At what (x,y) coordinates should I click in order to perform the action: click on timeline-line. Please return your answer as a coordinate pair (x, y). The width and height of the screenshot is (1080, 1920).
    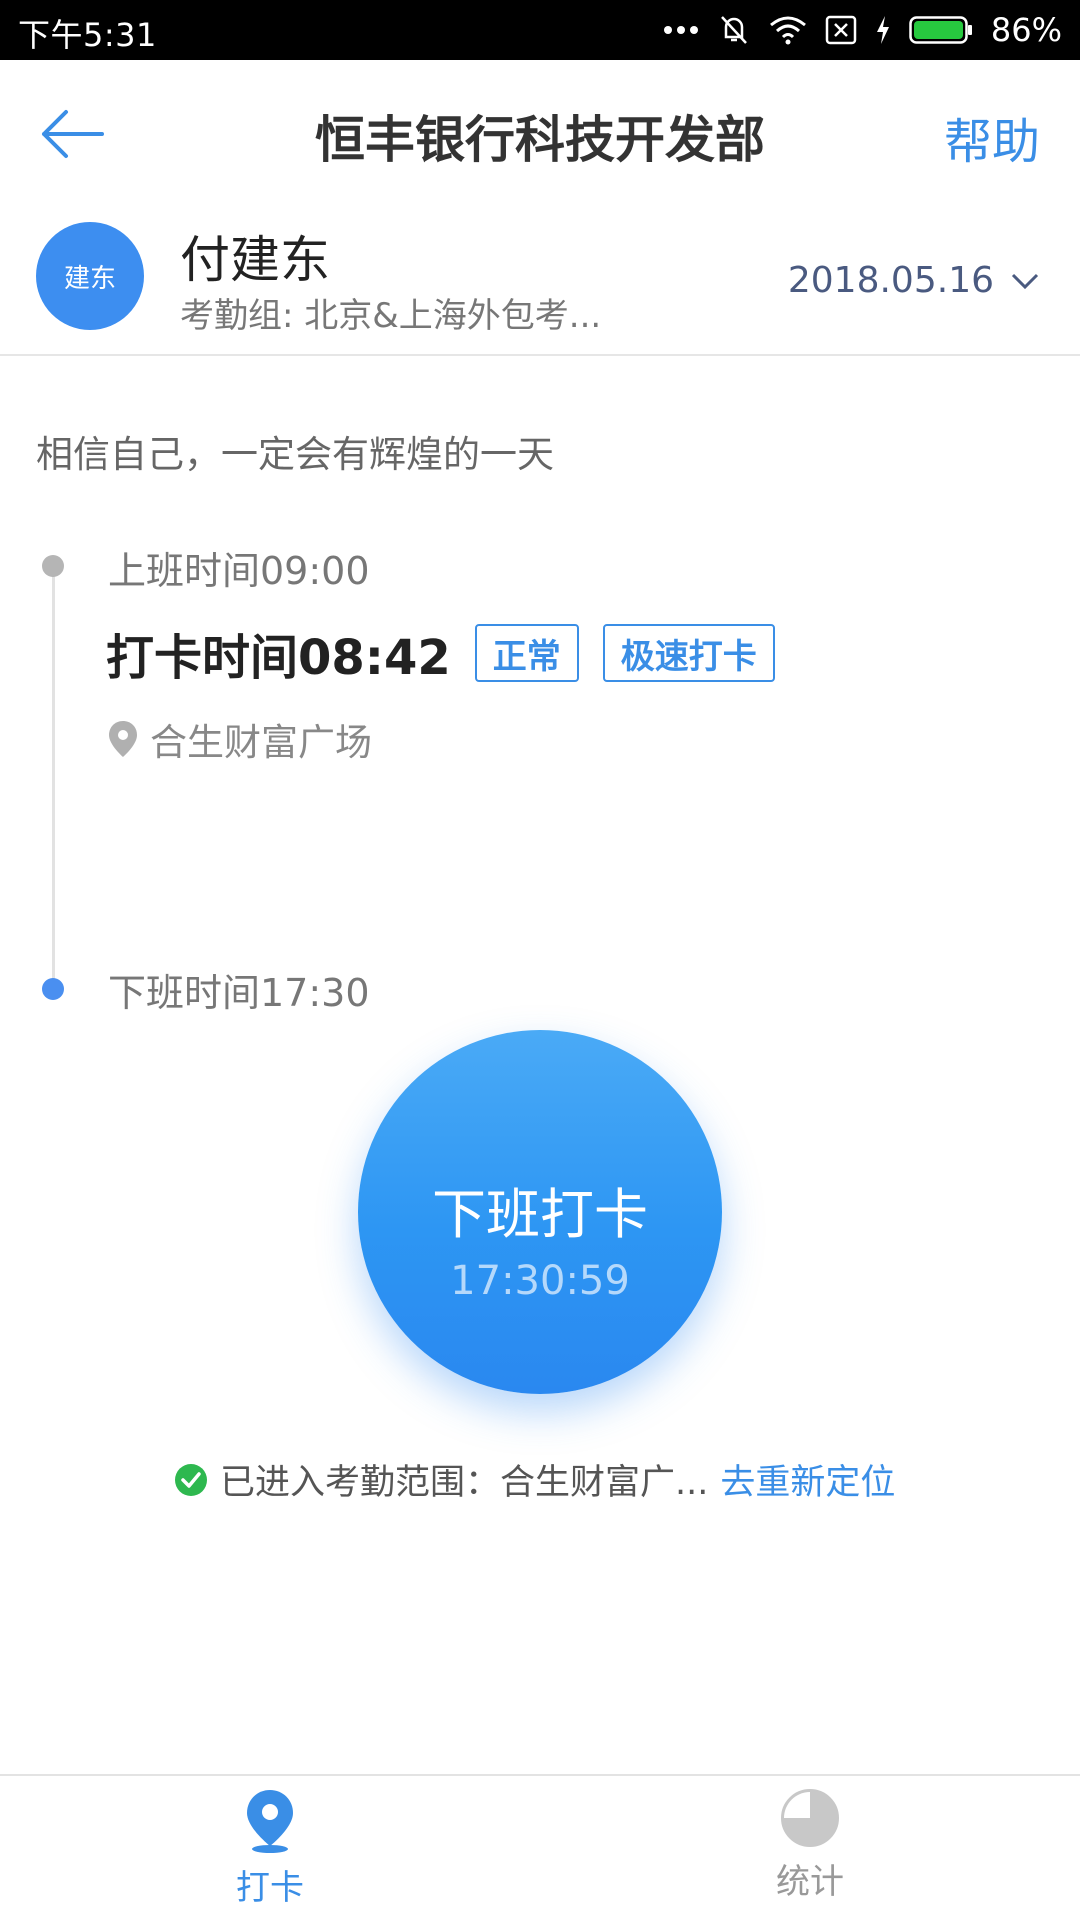
    Looking at the image, I should click on (53, 778).